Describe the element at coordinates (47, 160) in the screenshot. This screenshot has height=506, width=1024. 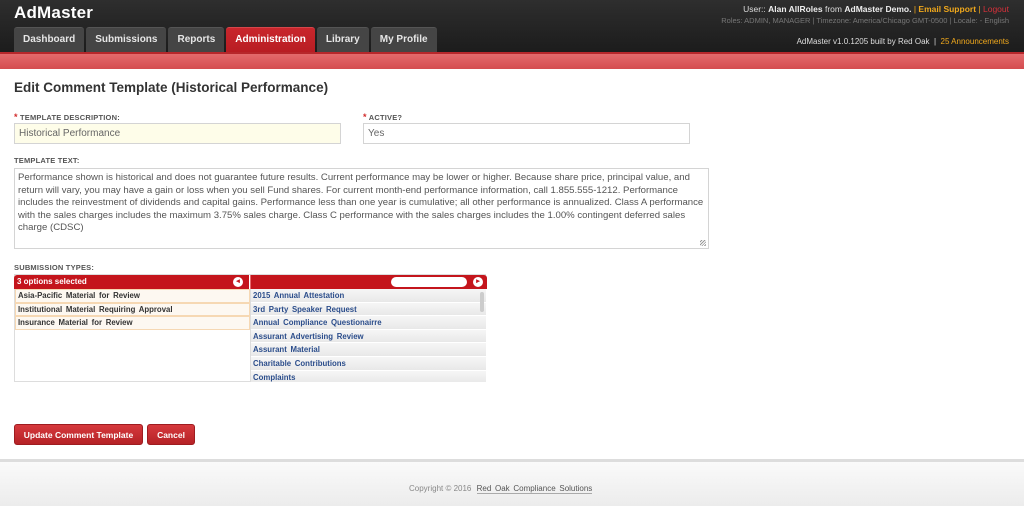
I see `template-text-label: TEMPLATE TEXT:` at that location.